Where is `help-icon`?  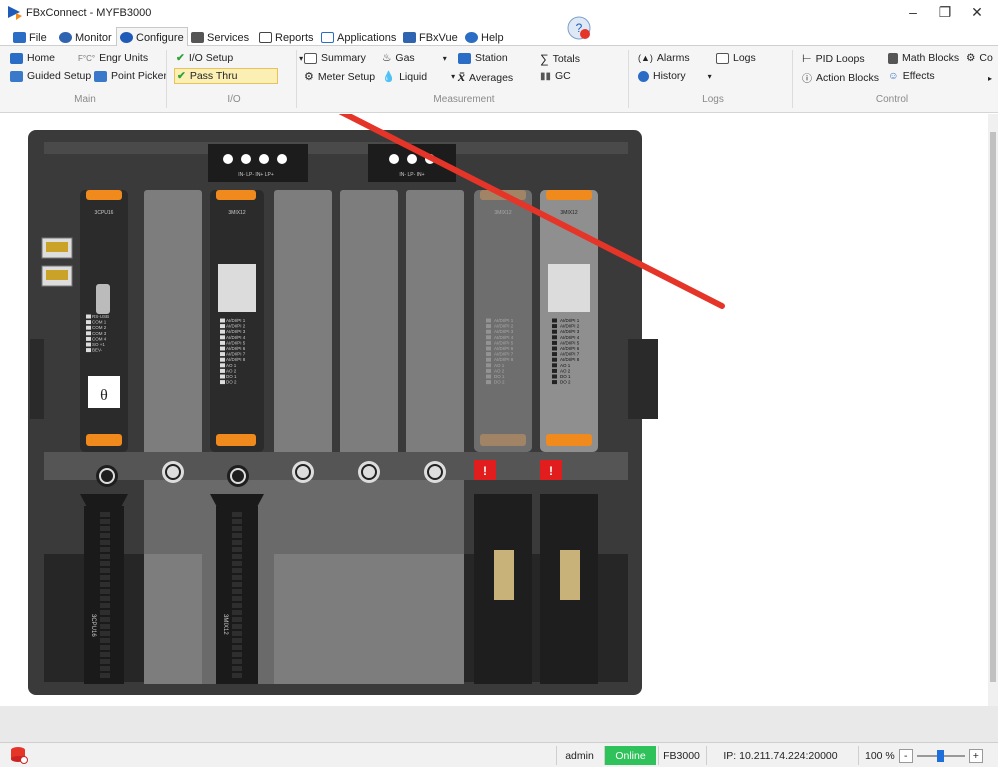
help-icon is located at coordinates (471, 37).